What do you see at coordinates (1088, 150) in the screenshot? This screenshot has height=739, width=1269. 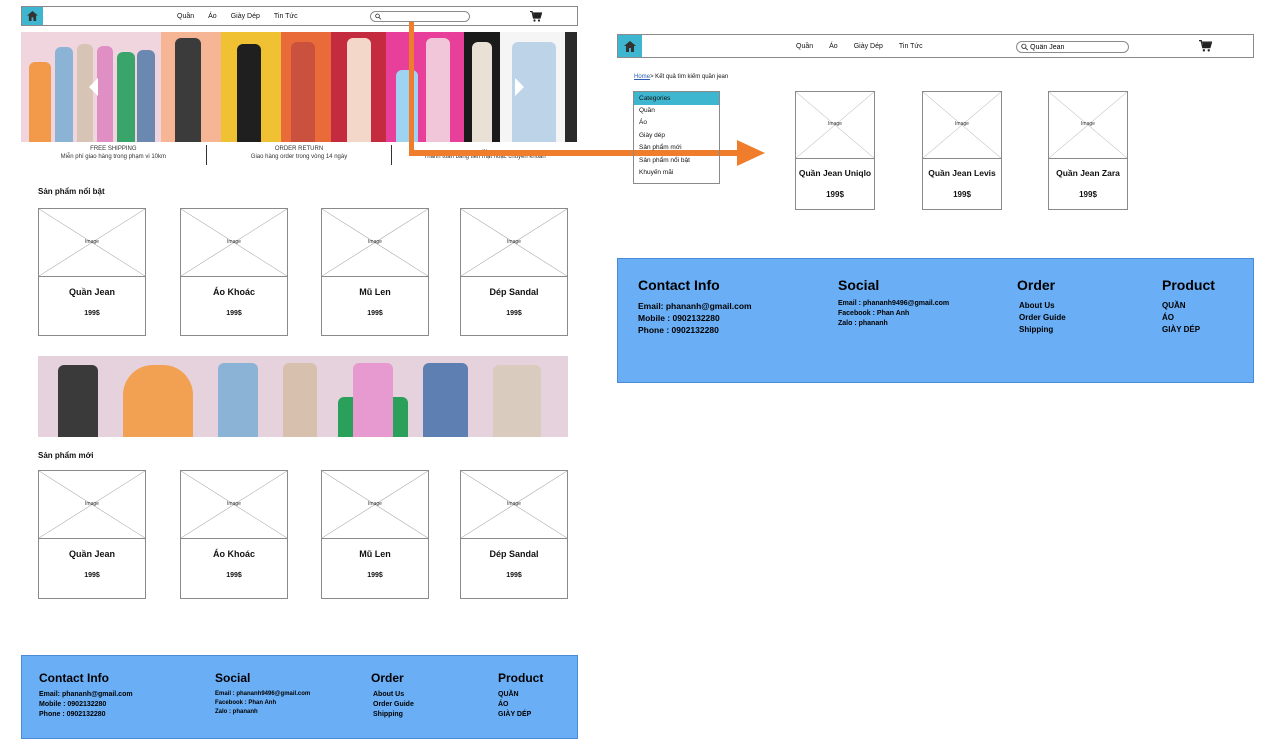 I see `product-card: Image Quần Jean Zara 199$` at bounding box center [1088, 150].